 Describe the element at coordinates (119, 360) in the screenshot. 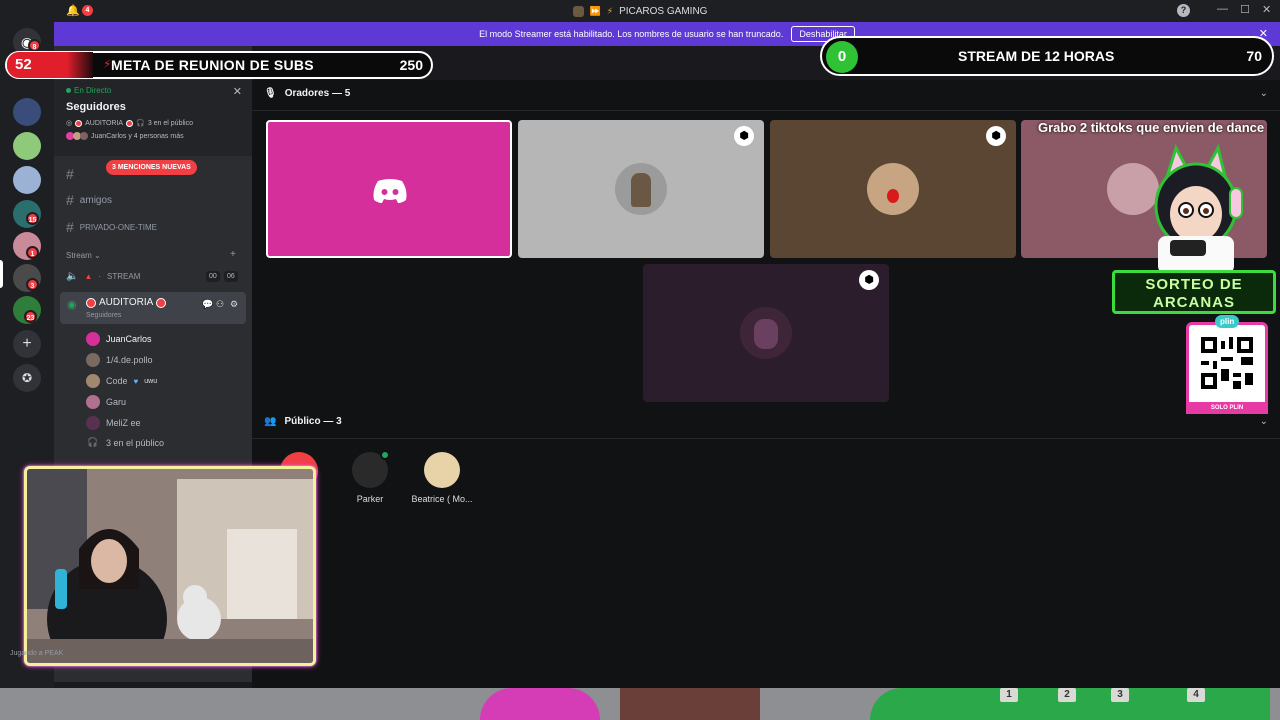

I see `member-item: 1/4.de.pollo` at that location.